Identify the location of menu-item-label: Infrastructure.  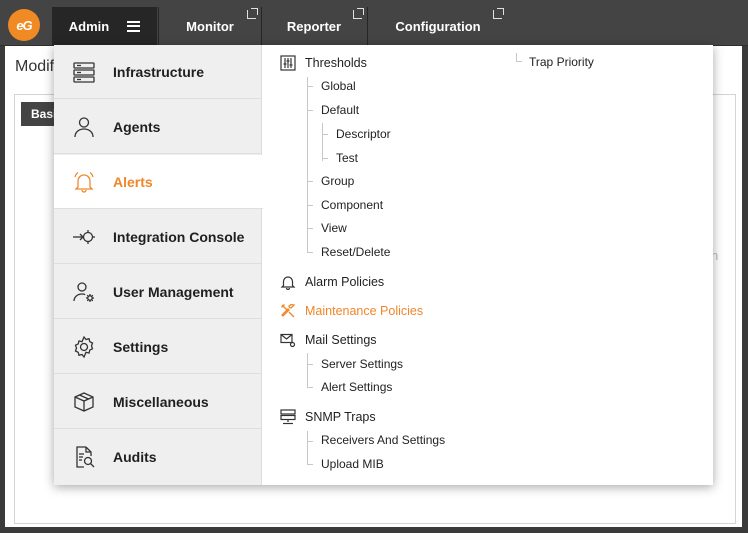
(159, 71).